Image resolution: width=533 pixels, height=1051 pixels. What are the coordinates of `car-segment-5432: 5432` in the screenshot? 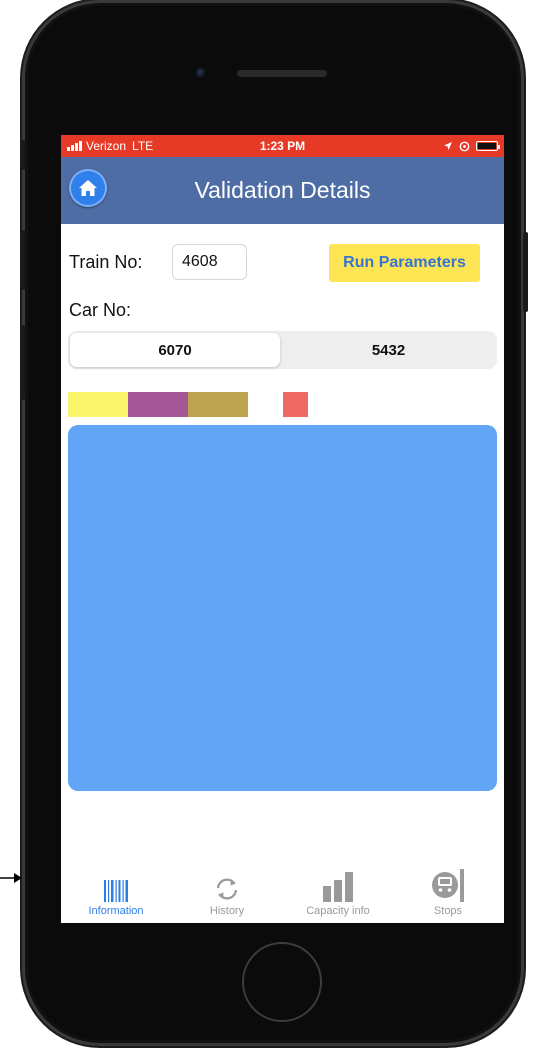 It's located at (388, 350).